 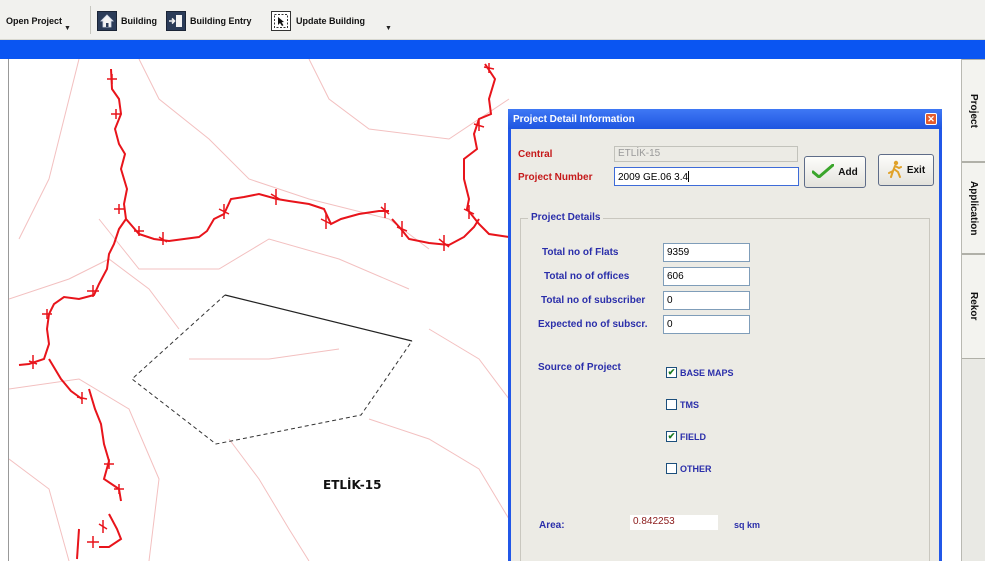 I want to click on exit-label: Exit, so click(x=916, y=170).